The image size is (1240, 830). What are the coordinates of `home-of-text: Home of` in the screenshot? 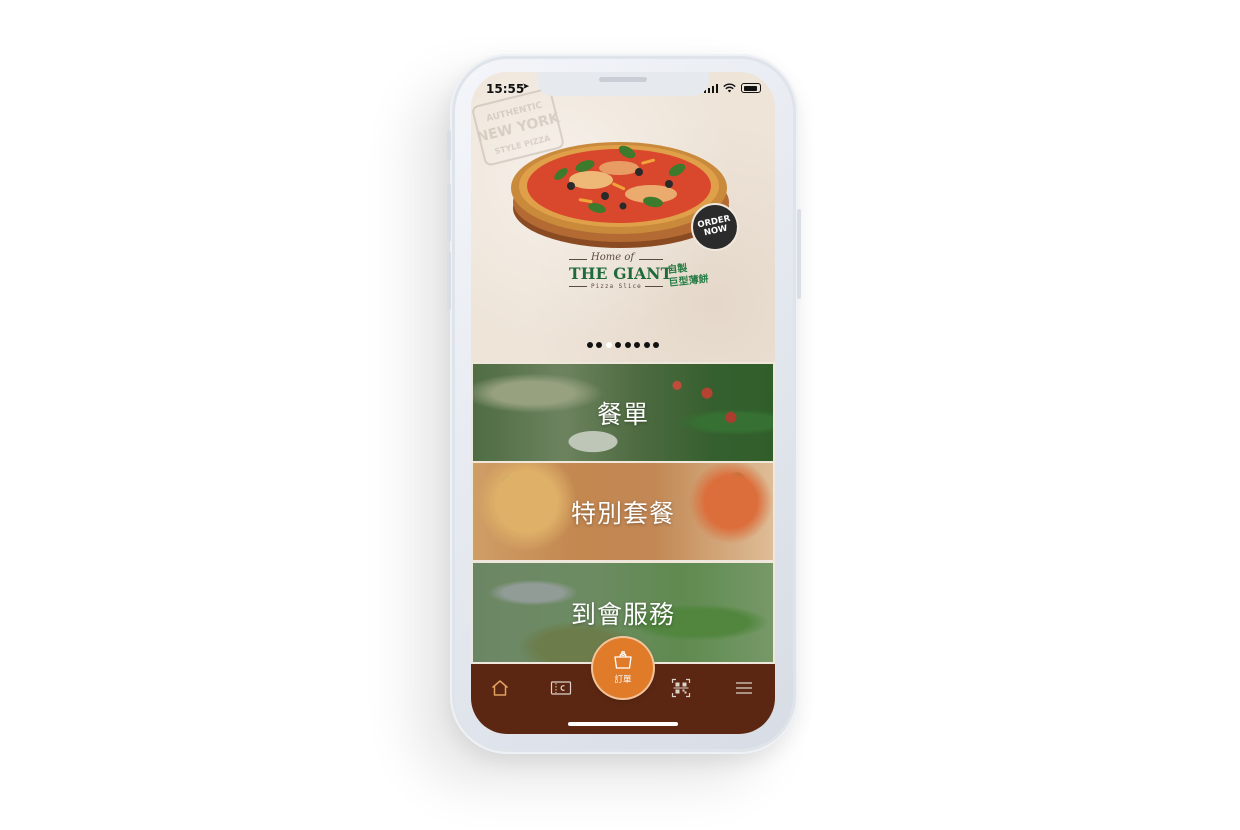 It's located at (613, 257).